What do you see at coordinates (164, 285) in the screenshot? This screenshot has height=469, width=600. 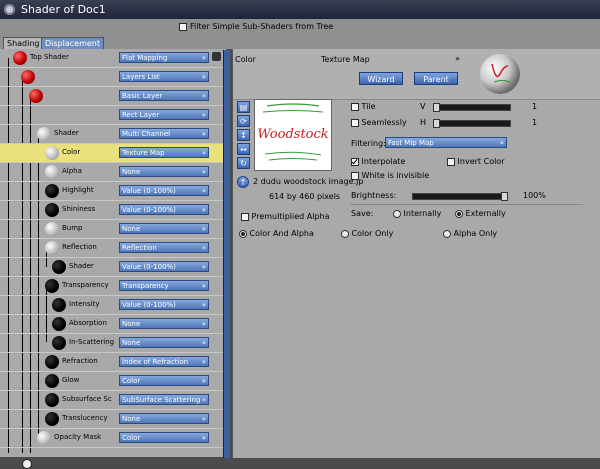 I see `shader-type-dropdown: Transparency»` at bounding box center [164, 285].